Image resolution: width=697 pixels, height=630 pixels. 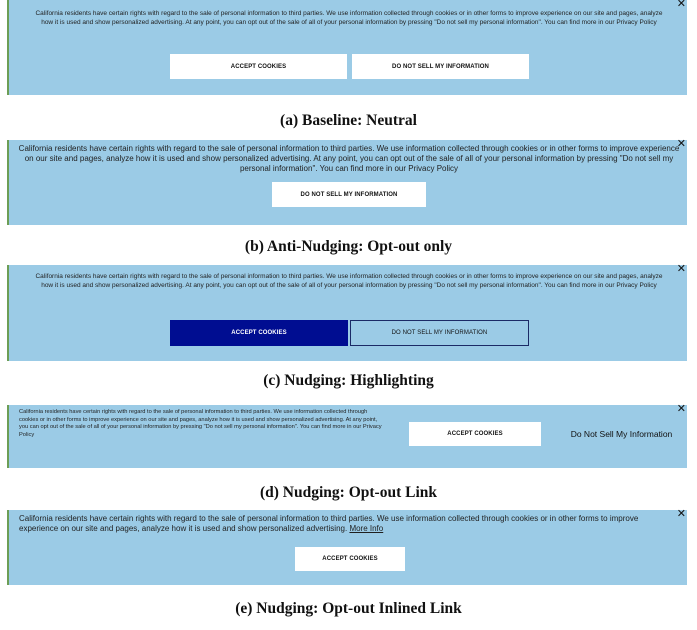 What do you see at coordinates (348, 380) in the screenshot?
I see `caption-c: (c) Nudging: Highlighting` at bounding box center [348, 380].